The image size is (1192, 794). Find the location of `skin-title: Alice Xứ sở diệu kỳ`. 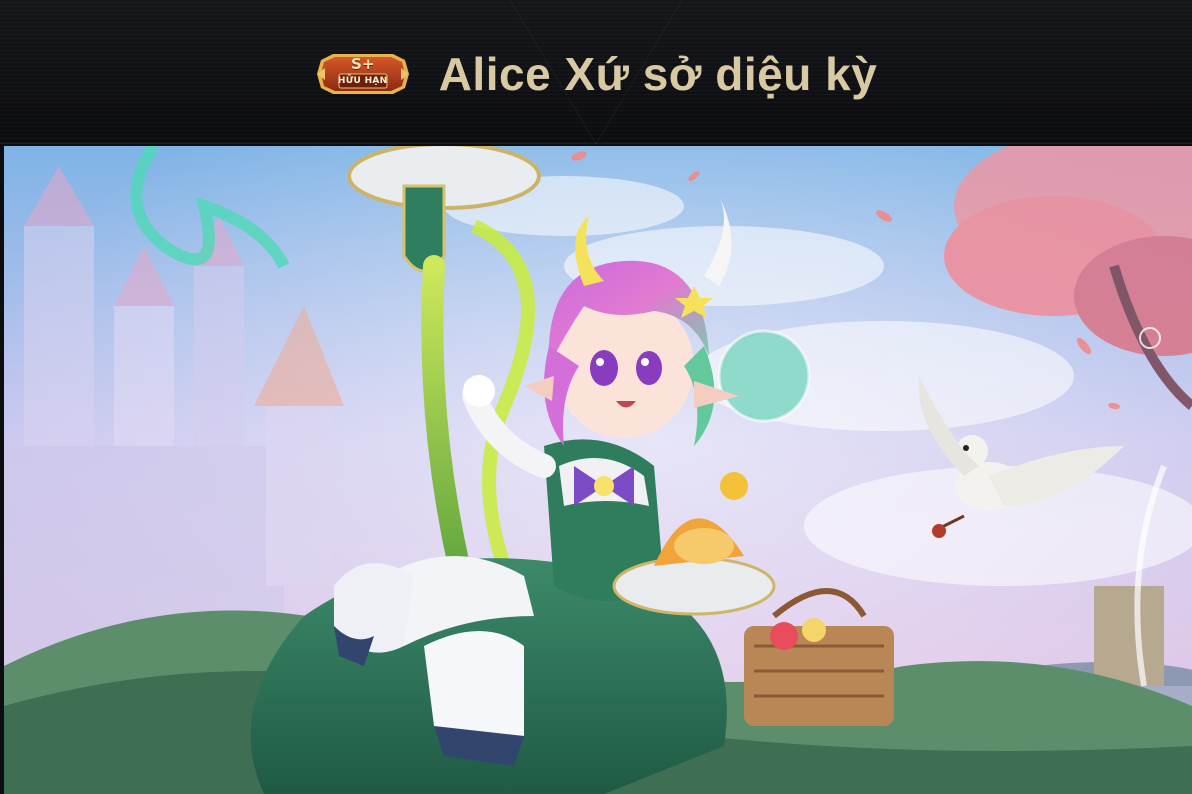

skin-title: Alice Xứ sở diệu kỳ is located at coordinates (658, 73).